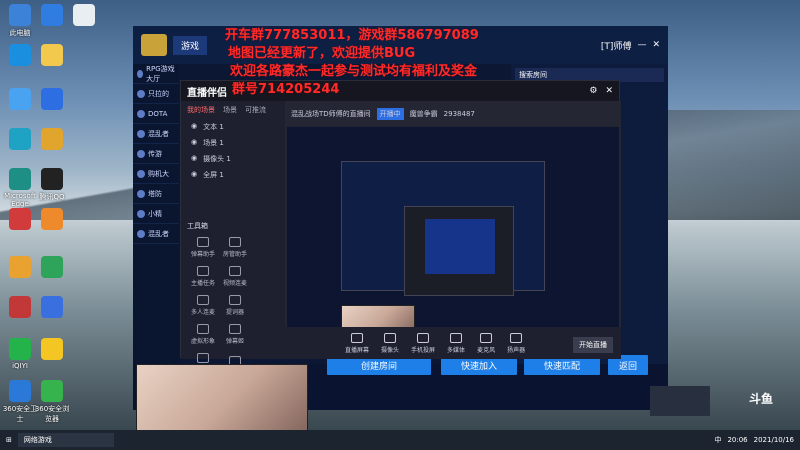 The height and width of the screenshot is (450, 800). I want to click on wps-icon, so click(52, 99).